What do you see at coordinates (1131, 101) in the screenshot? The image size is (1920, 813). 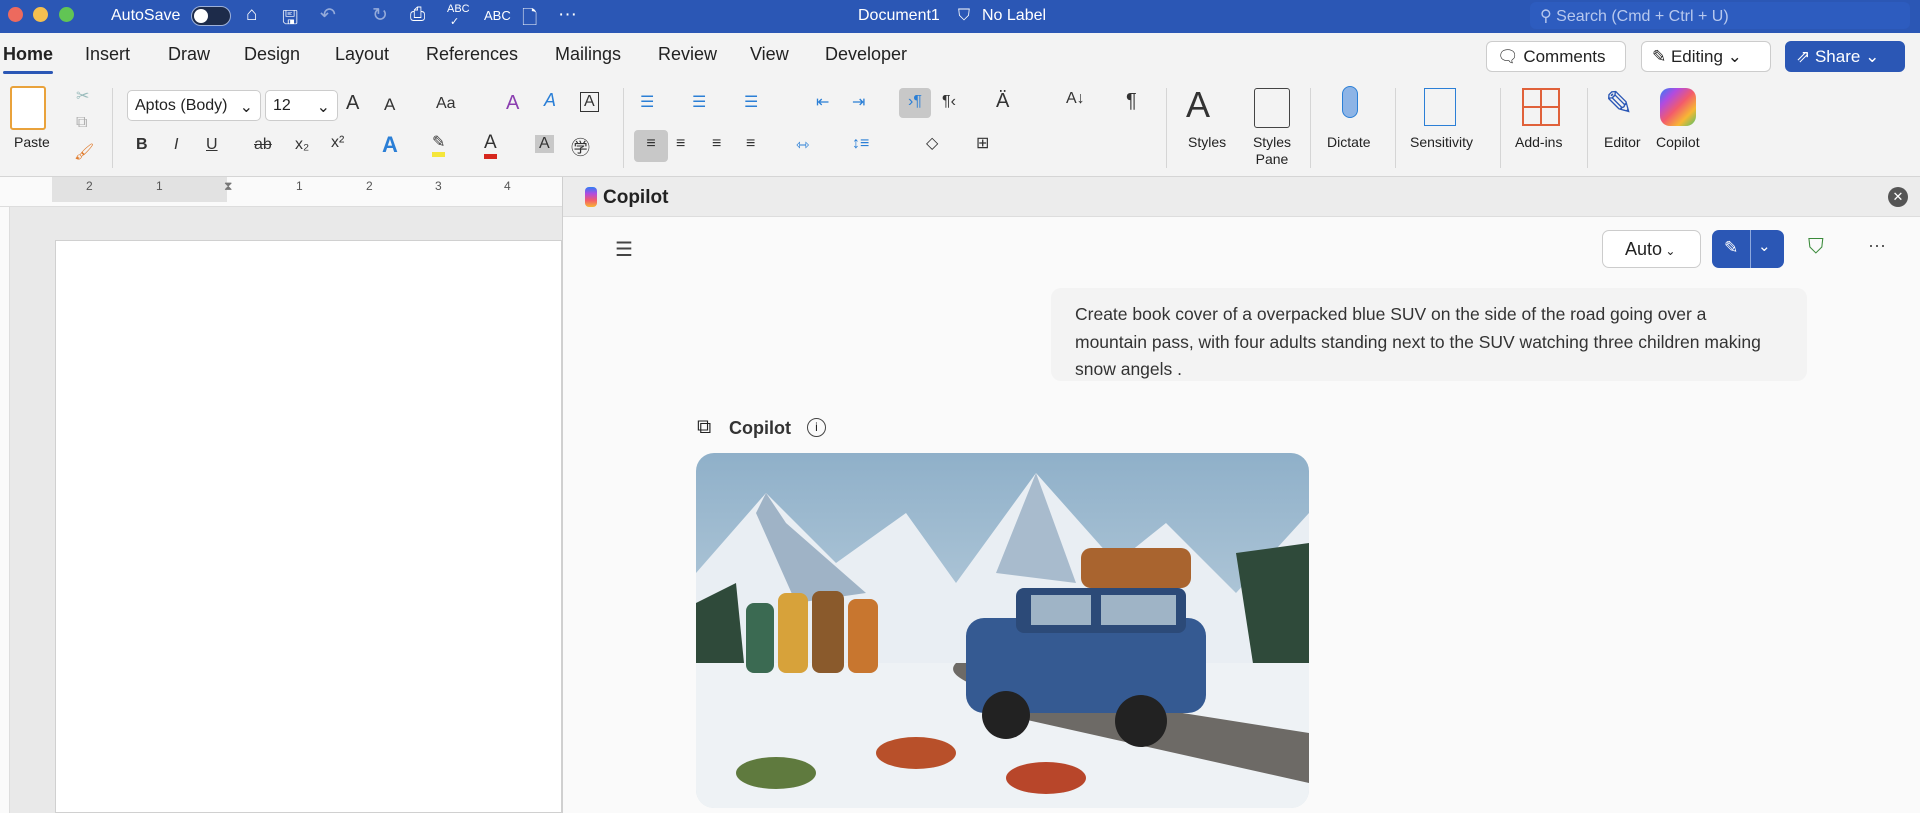 I see `show-marks-button: ¶` at bounding box center [1131, 101].